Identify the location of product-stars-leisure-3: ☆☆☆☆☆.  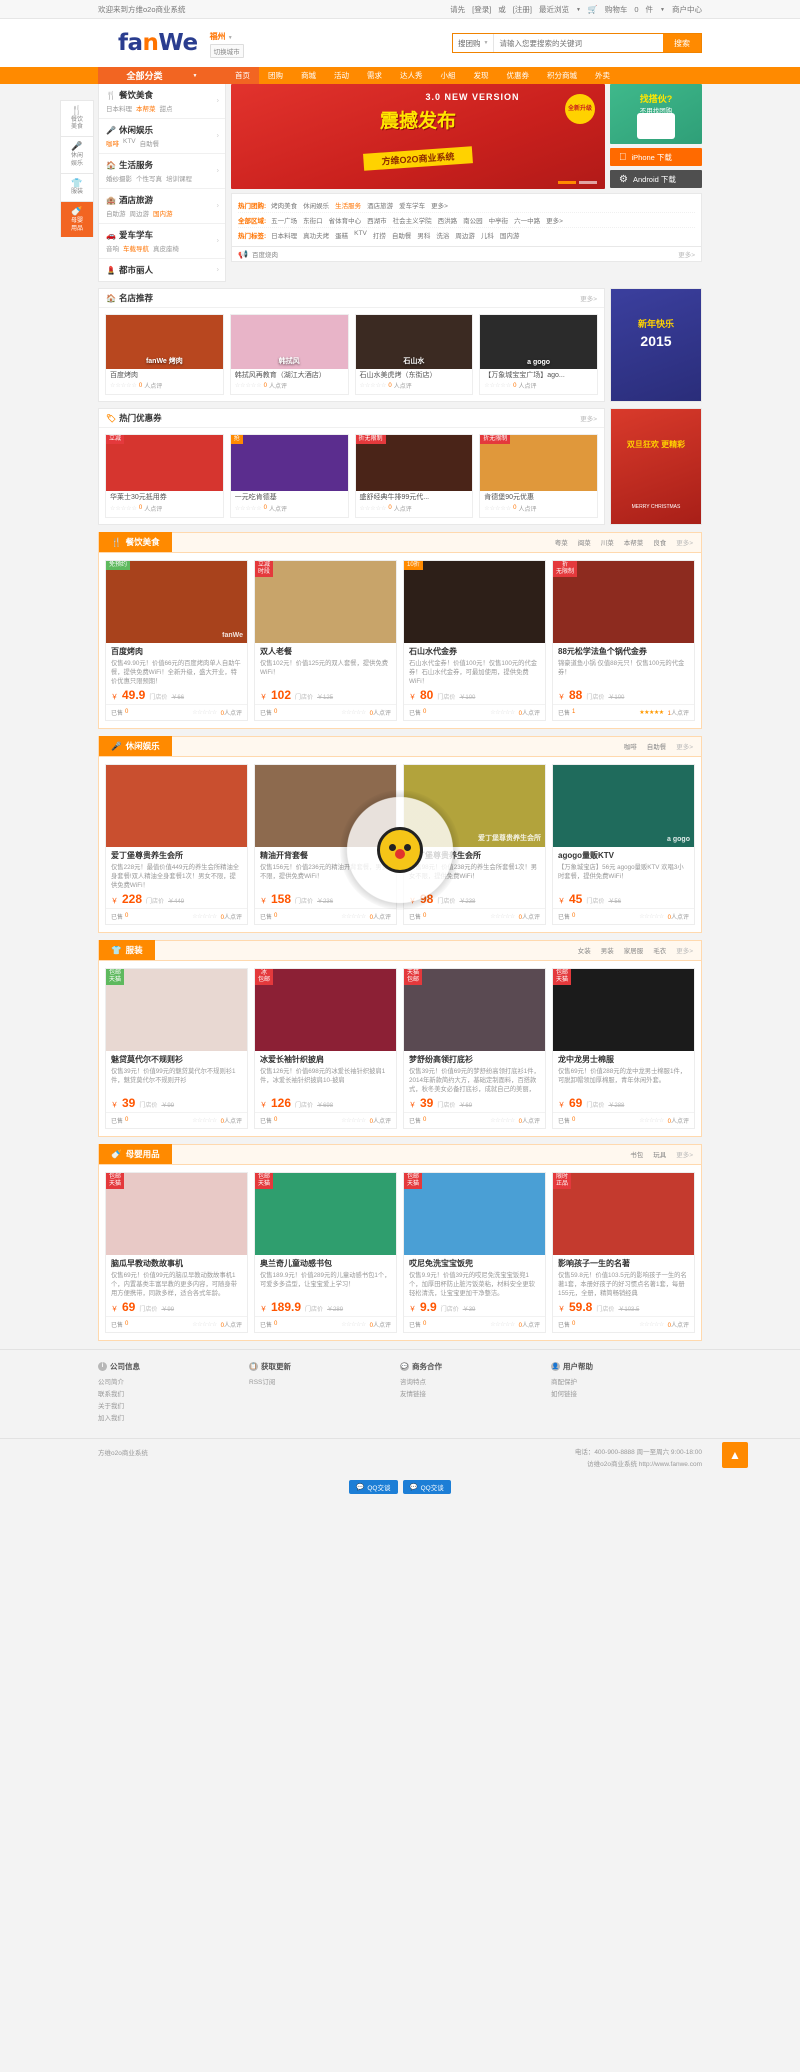
(651, 916).